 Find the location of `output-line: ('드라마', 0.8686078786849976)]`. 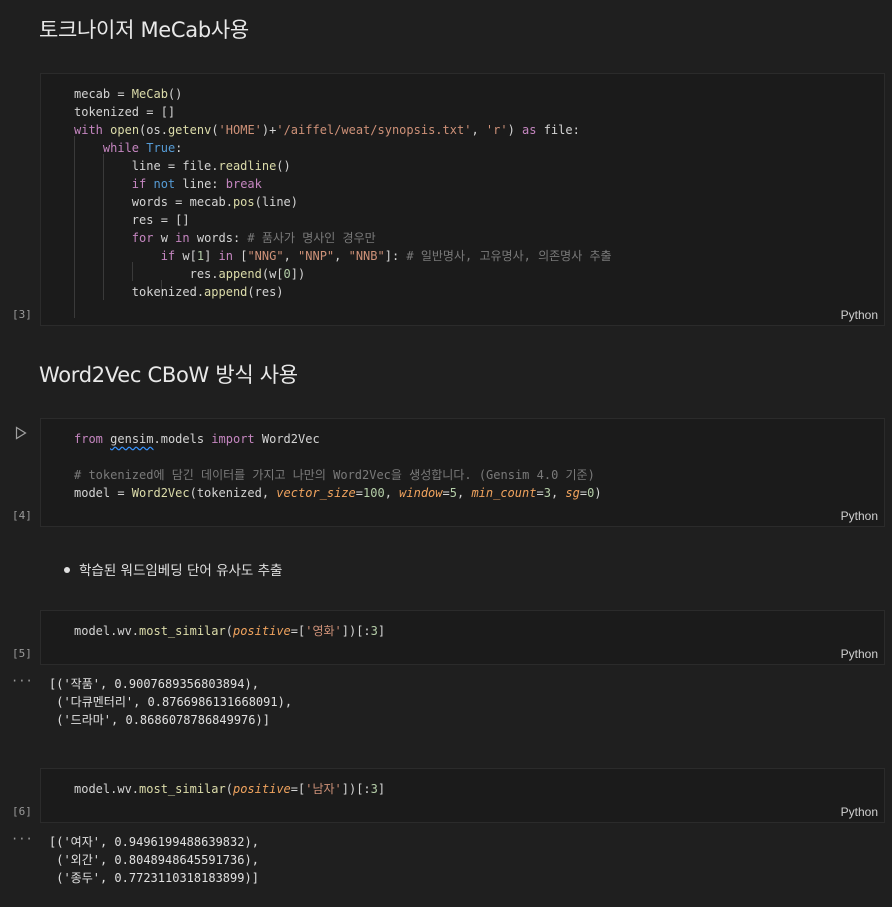

output-line: ('드라마', 0.8686078786849976)] is located at coordinates (159, 720).